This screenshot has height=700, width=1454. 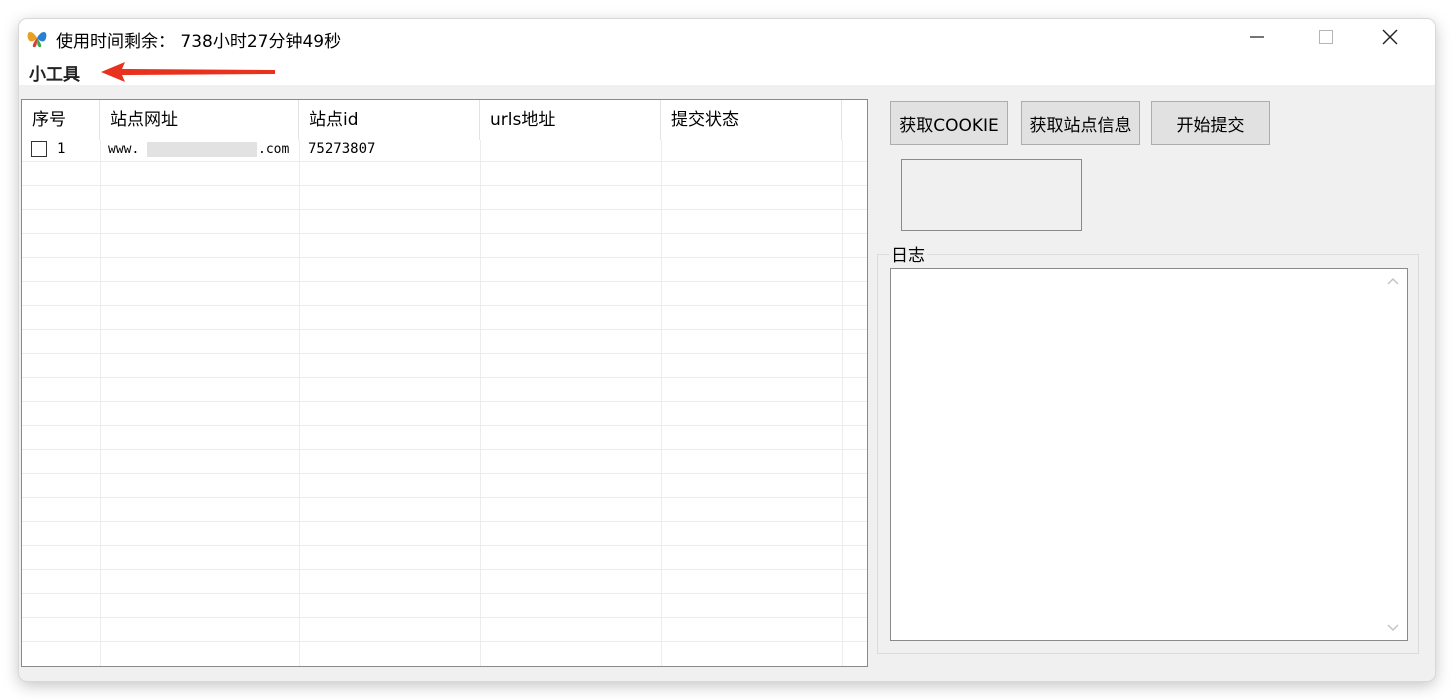 I want to click on column-header-site-id: 站点id, so click(x=389, y=120).